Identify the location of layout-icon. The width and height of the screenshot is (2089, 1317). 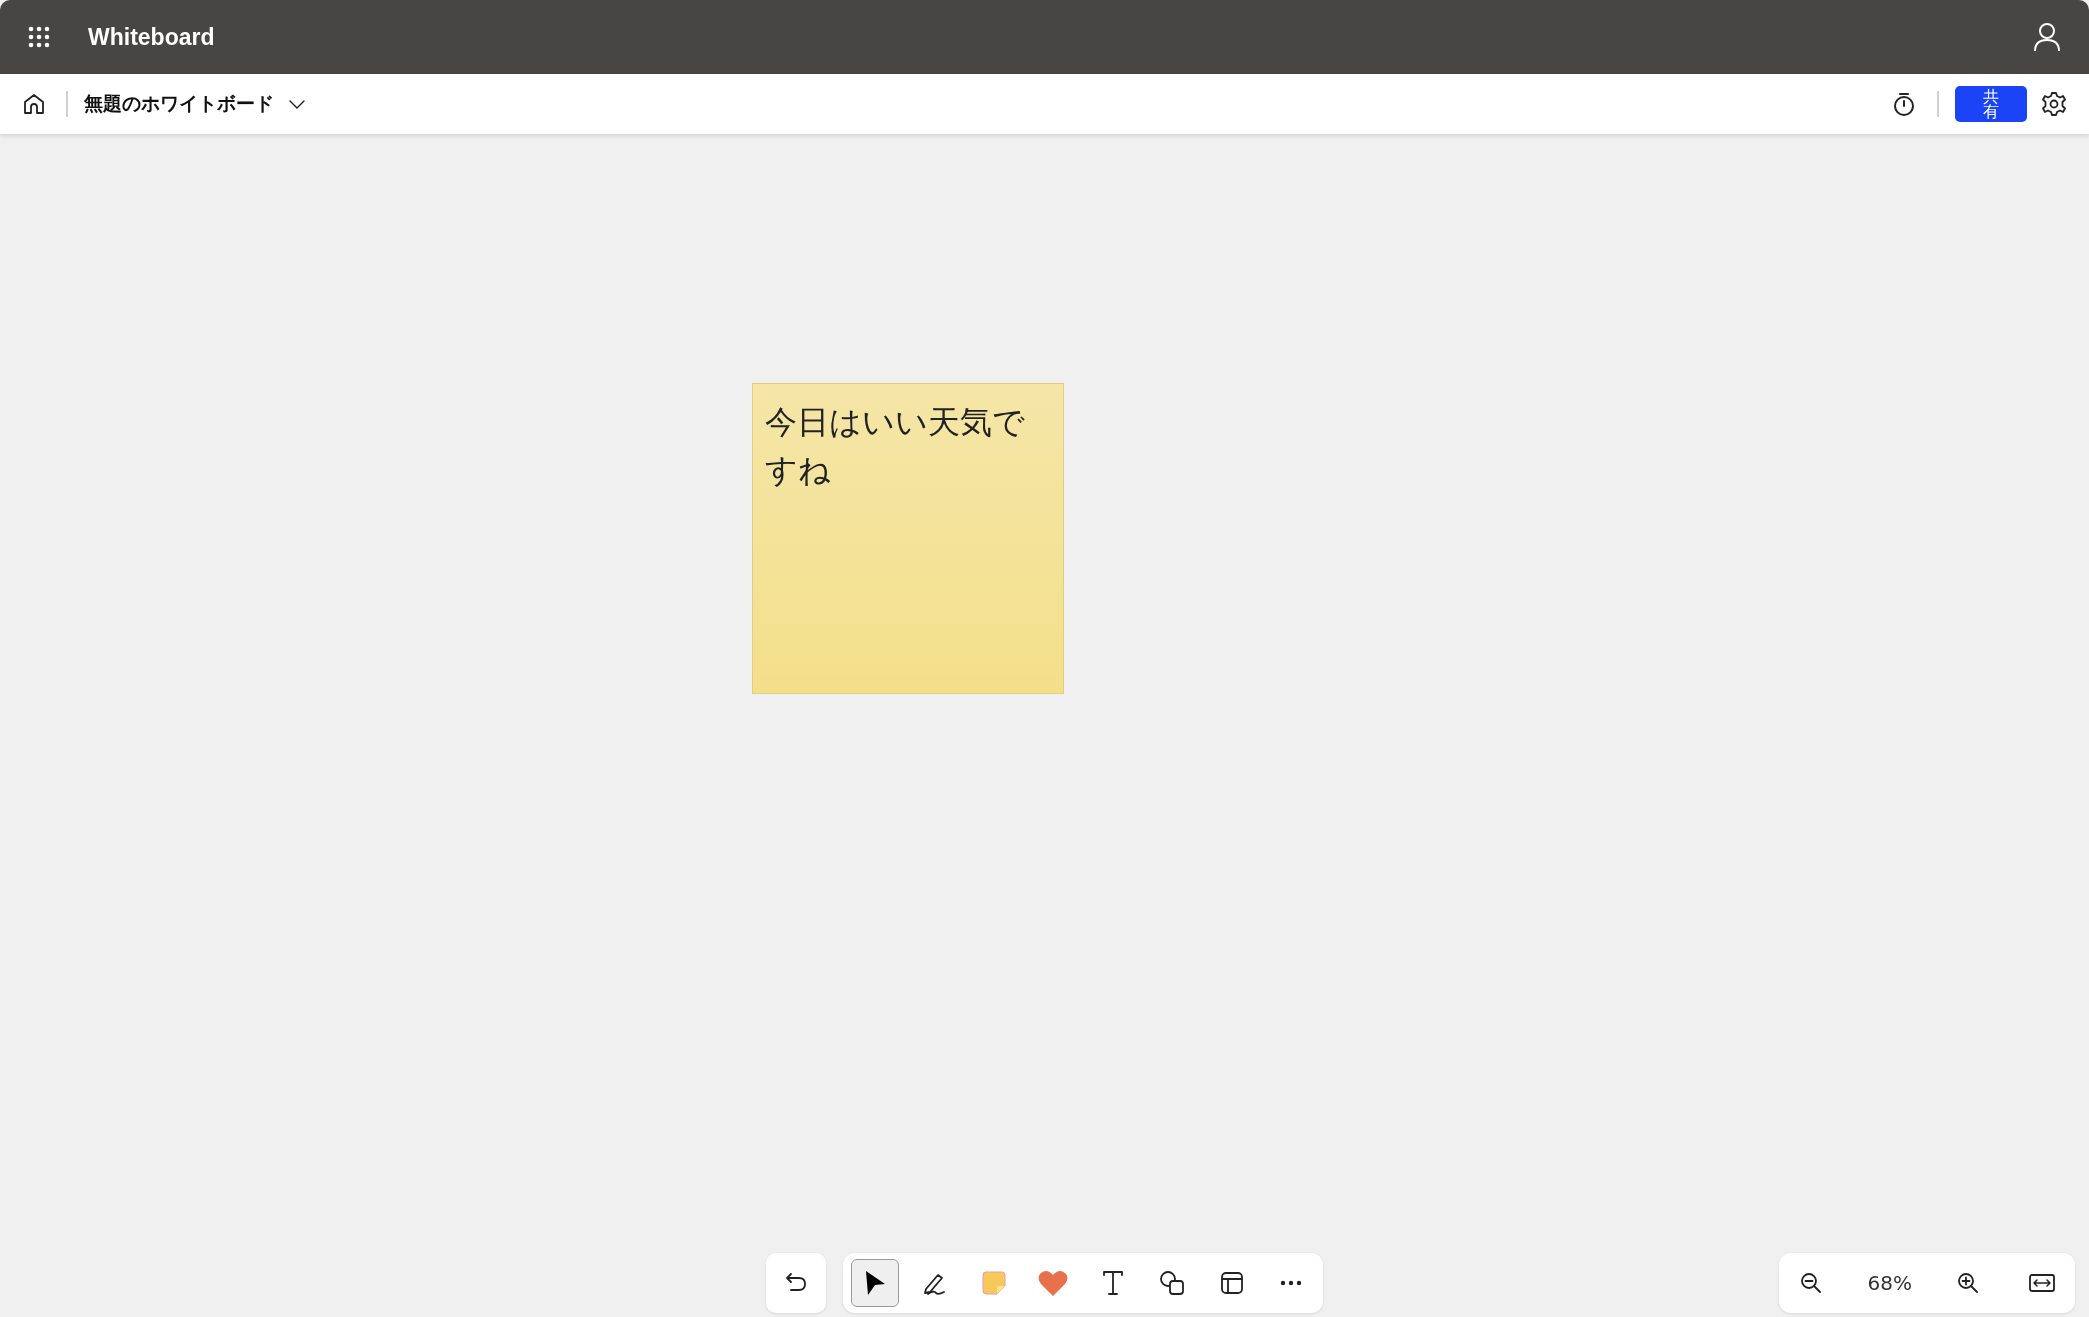
(1231, 1283).